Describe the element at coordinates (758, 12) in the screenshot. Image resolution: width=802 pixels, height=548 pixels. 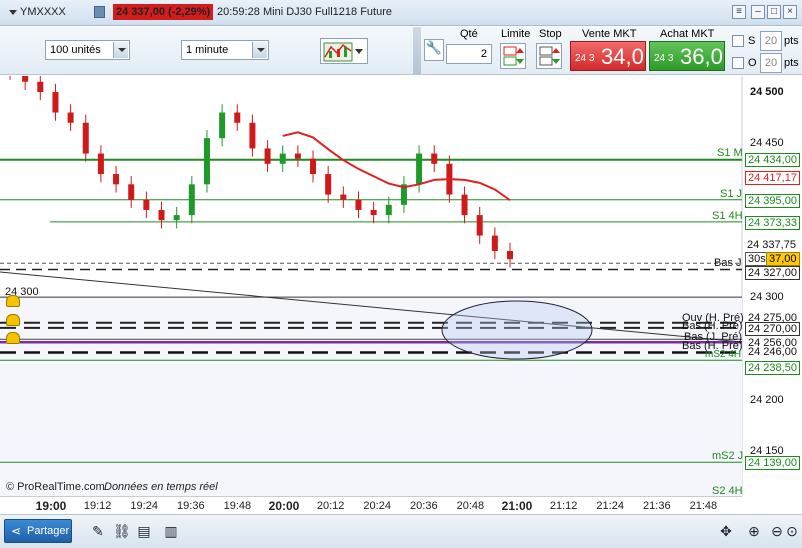
I see `minimize-button: –` at that location.